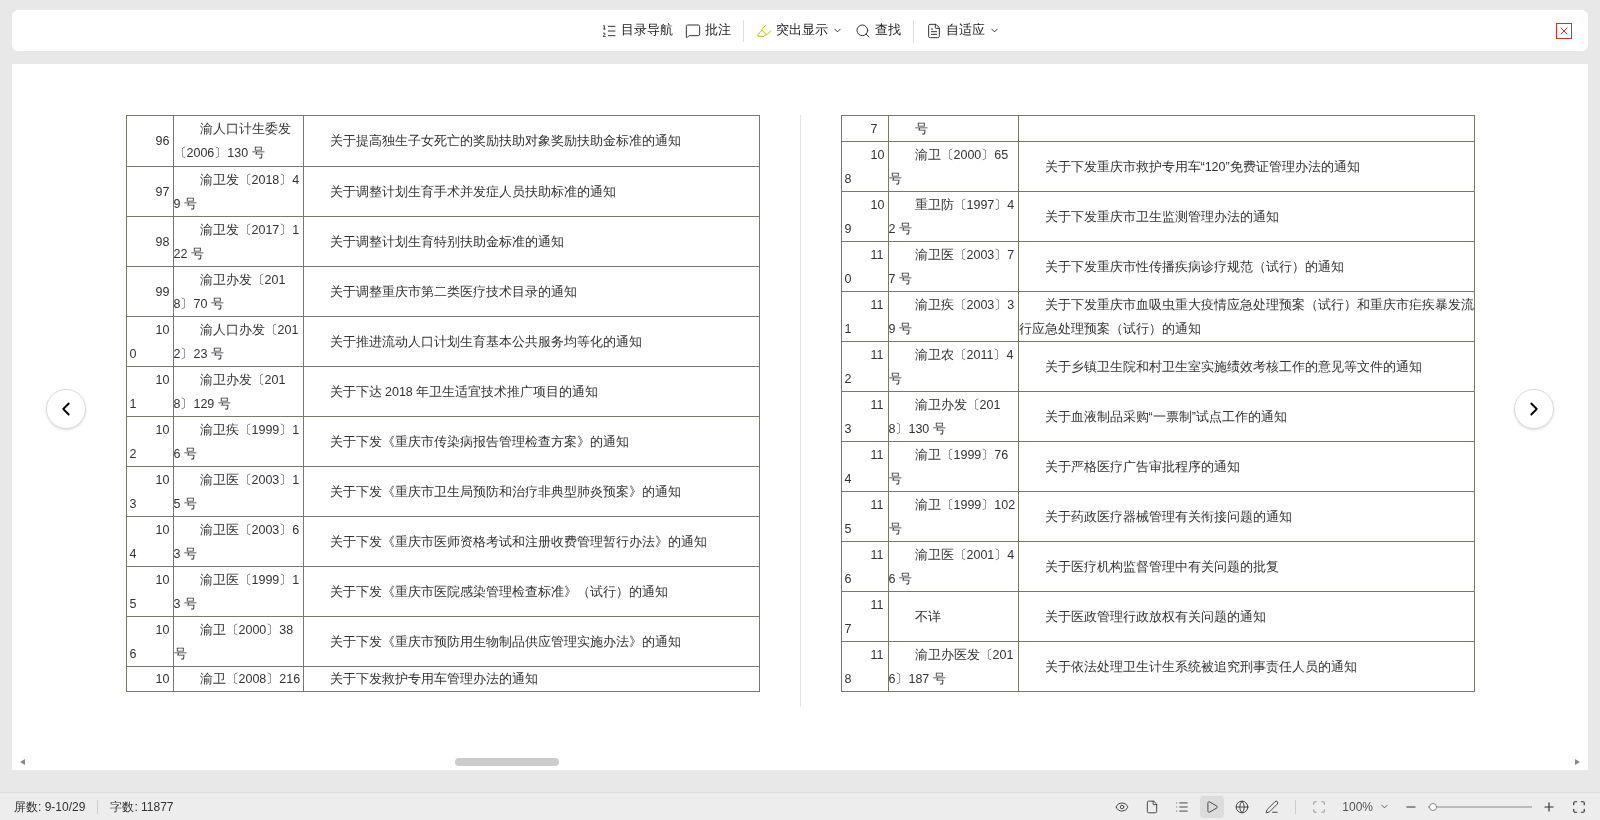 This screenshot has width=1600, height=820. Describe the element at coordinates (230, 292) in the screenshot. I see `table-cell-text: 渝卫办发〔2018〕70 号` at that location.